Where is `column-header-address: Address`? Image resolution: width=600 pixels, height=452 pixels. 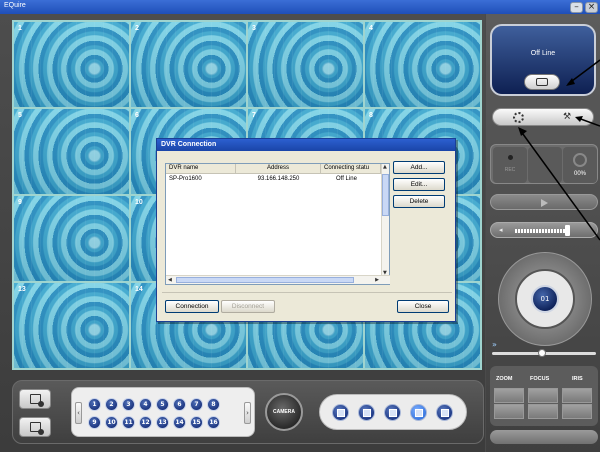 column-header-address: Address is located at coordinates (278, 169).